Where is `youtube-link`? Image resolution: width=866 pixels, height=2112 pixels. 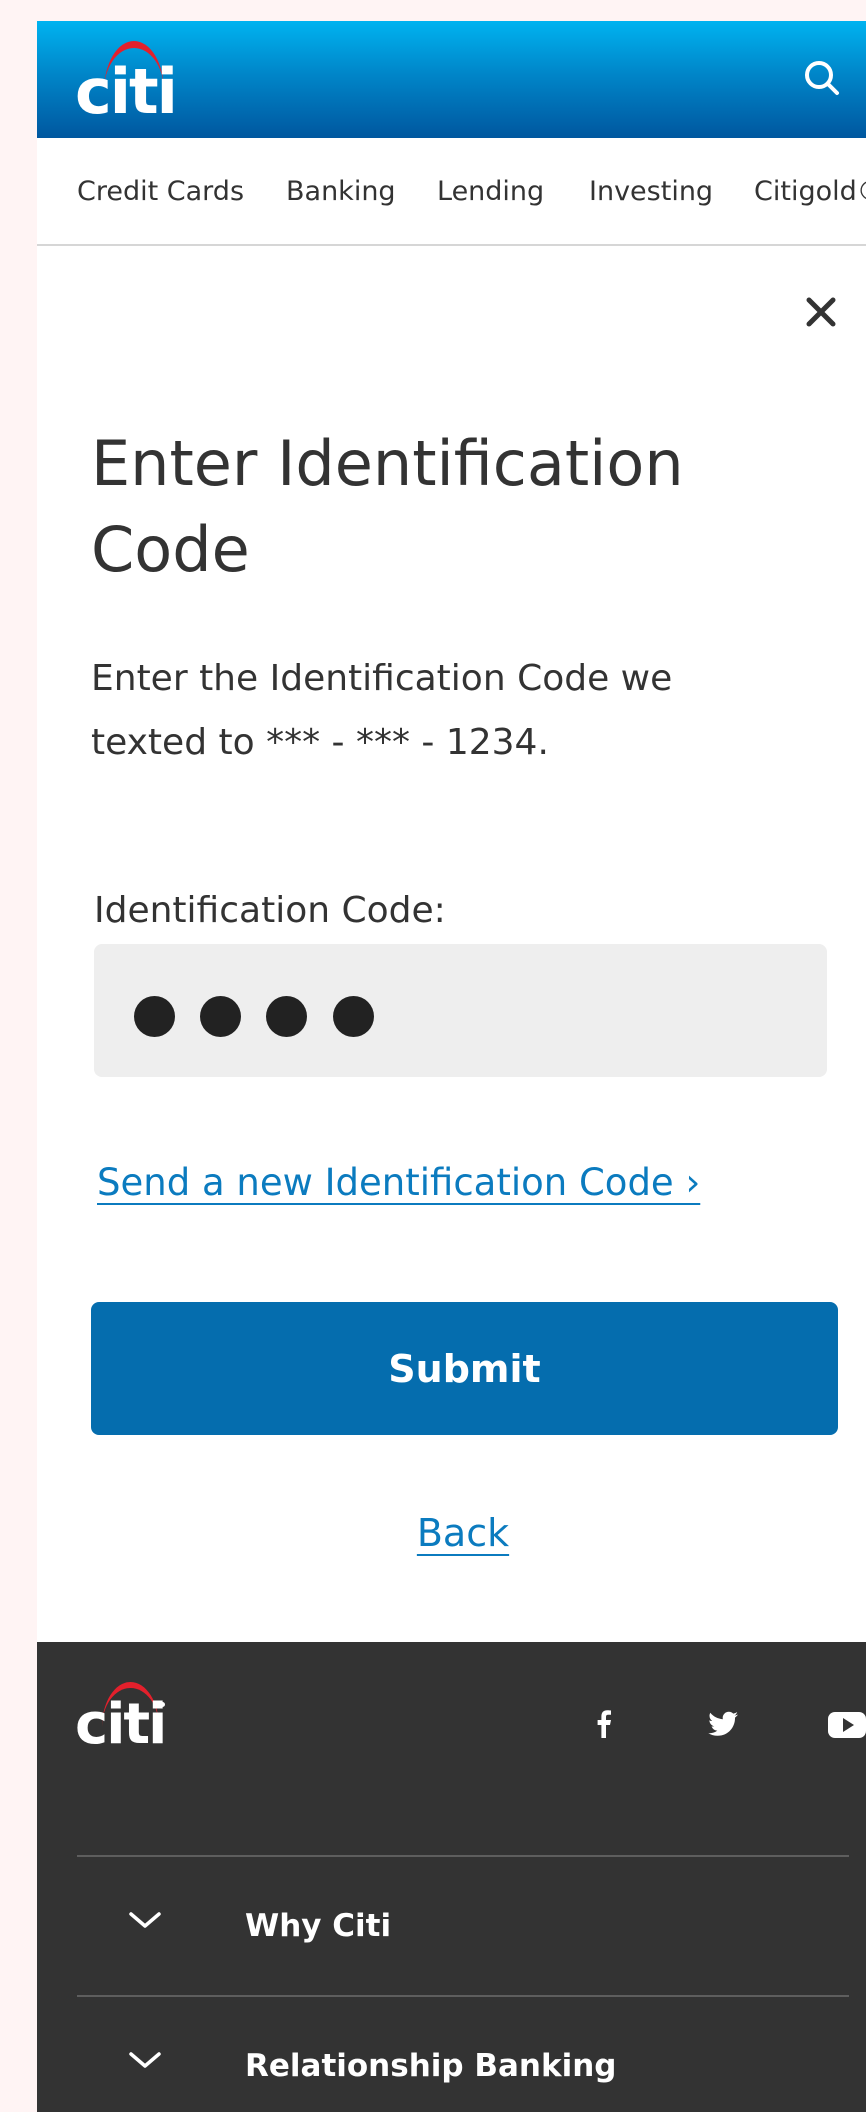
youtube-link is located at coordinates (846, 1724).